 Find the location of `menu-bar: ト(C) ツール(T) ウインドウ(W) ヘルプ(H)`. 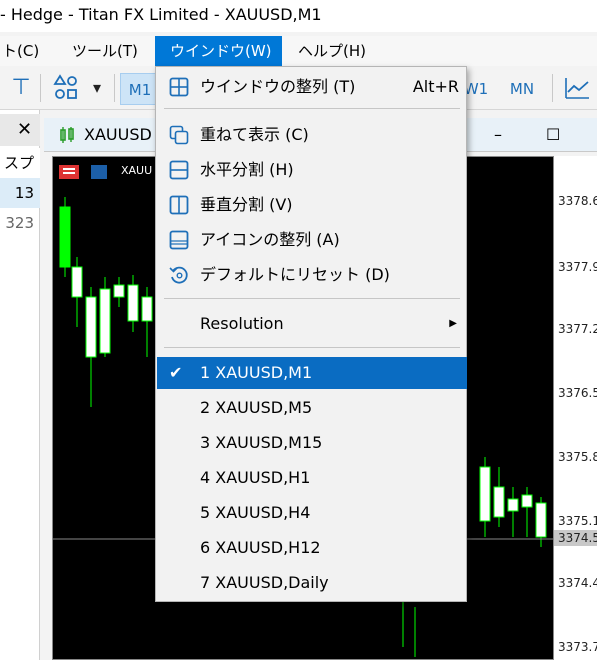

menu-bar: ト(C) ツール(T) ウインドウ(W) ヘルプ(H) is located at coordinates (298, 51).